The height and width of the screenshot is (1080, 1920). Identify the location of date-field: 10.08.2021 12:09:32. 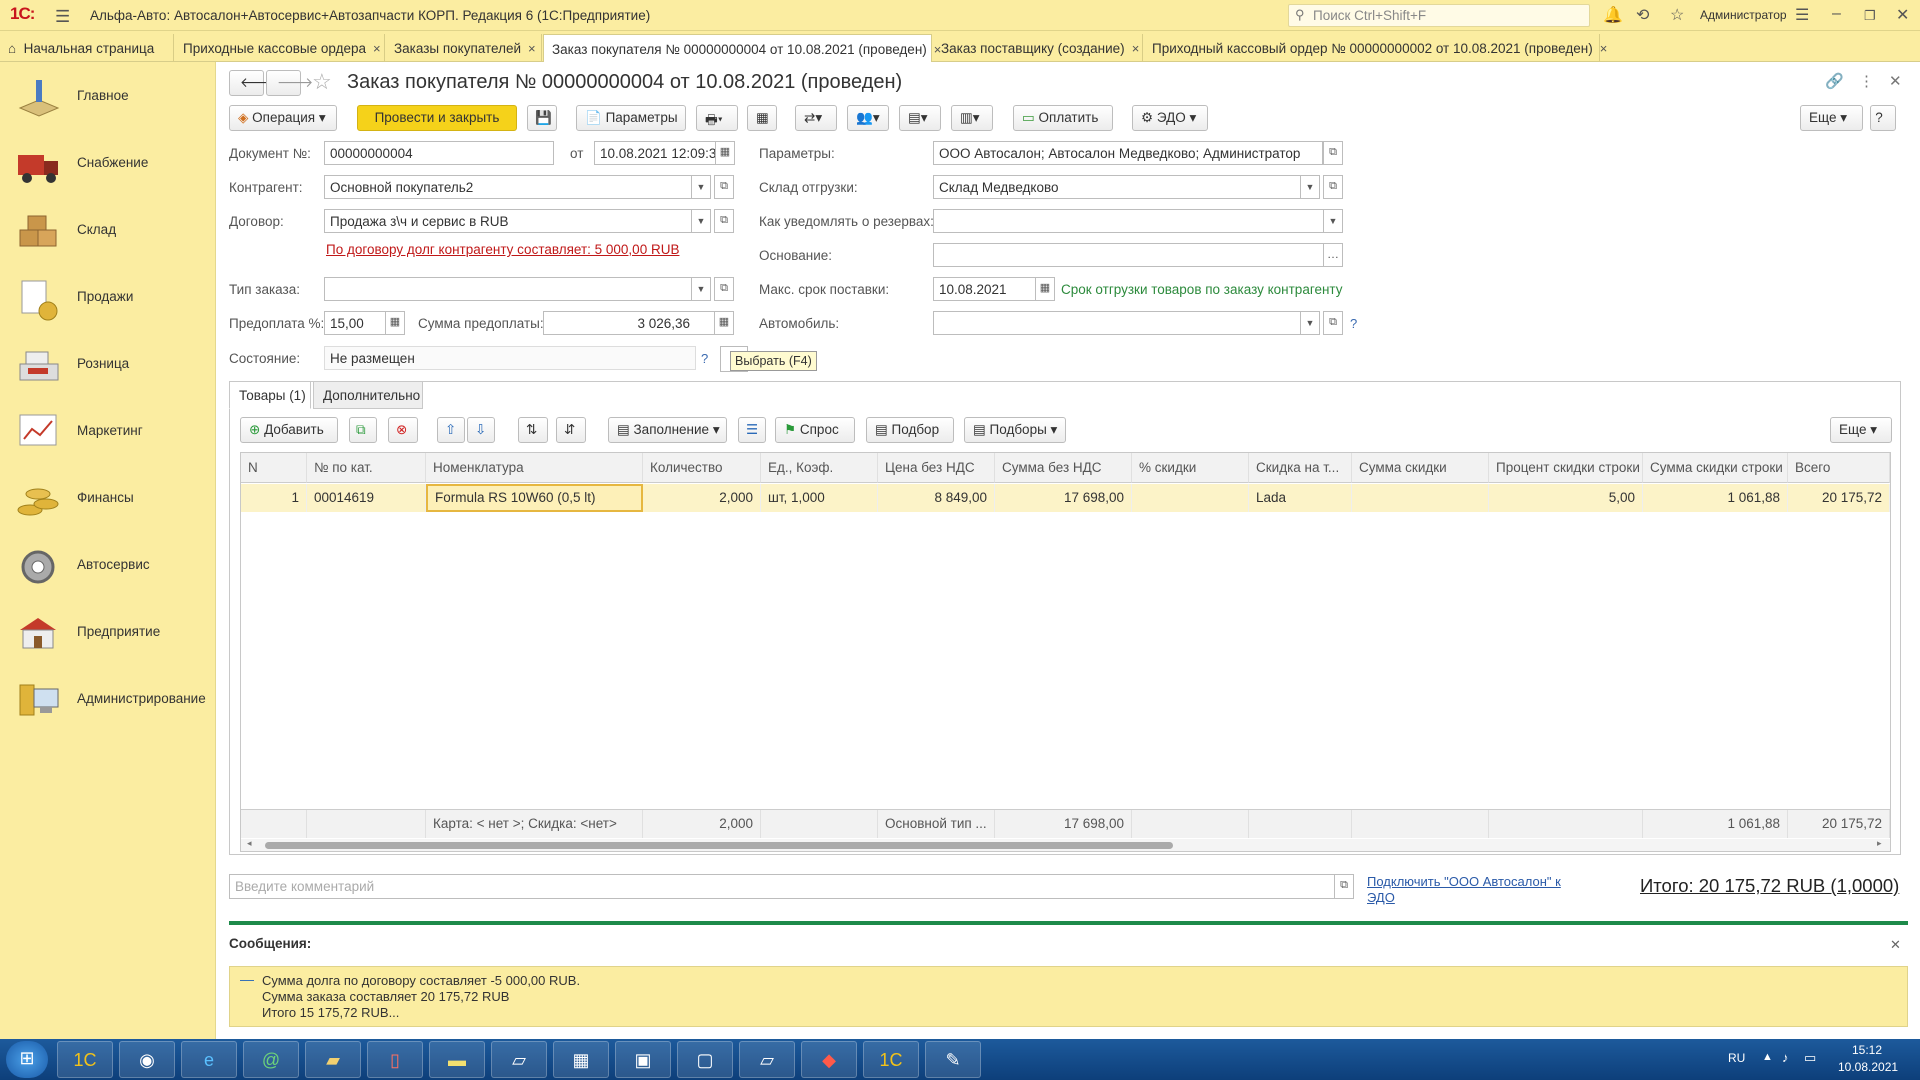
(656, 153).